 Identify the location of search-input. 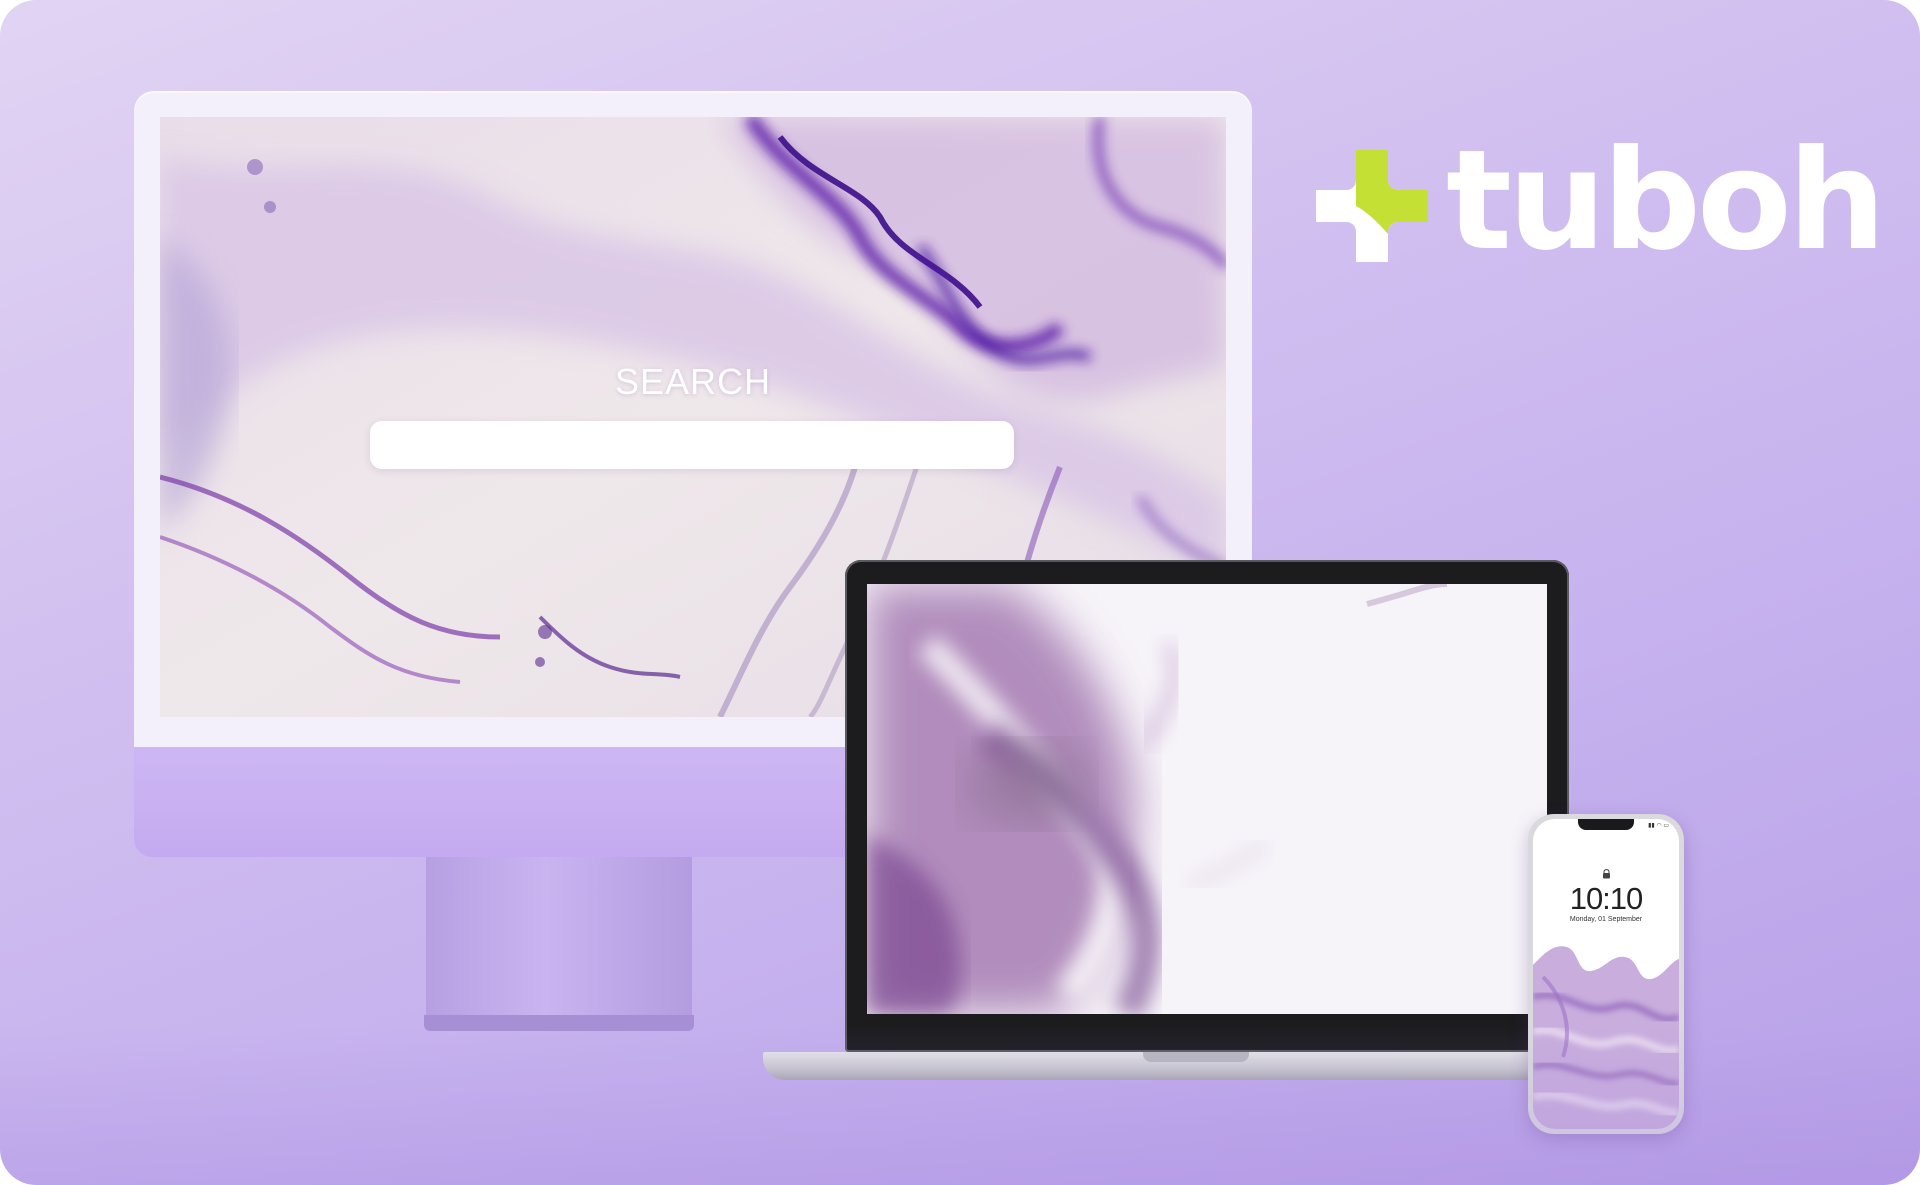
(692, 445).